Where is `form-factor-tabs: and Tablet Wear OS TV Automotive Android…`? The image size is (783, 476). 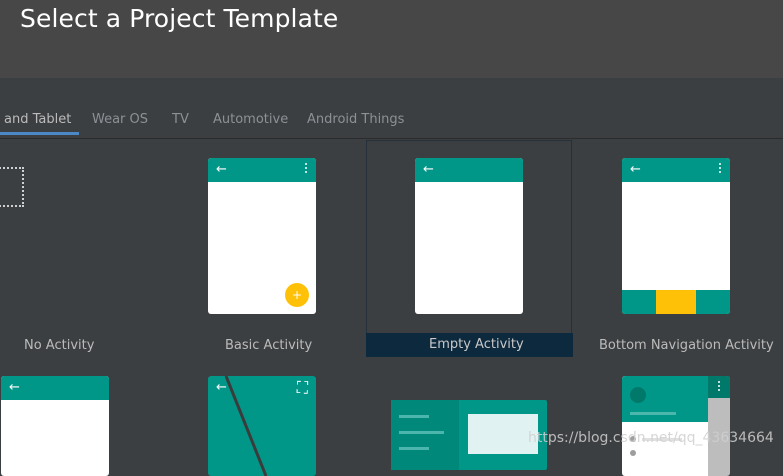
form-factor-tabs: and Tablet Wear OS TV Automotive Android… is located at coordinates (391, 108).